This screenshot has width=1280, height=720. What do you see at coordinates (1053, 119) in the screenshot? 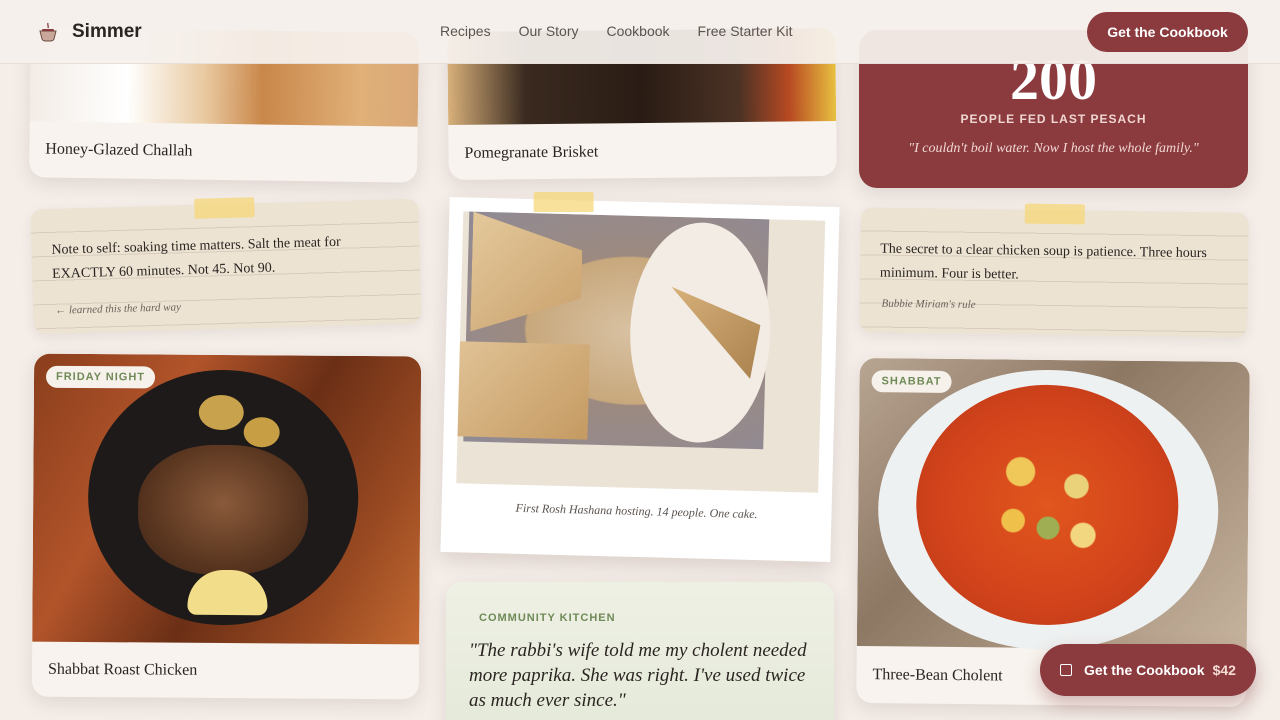
I see `stat-label: PEOPLE FED LAST PESACH` at bounding box center [1053, 119].